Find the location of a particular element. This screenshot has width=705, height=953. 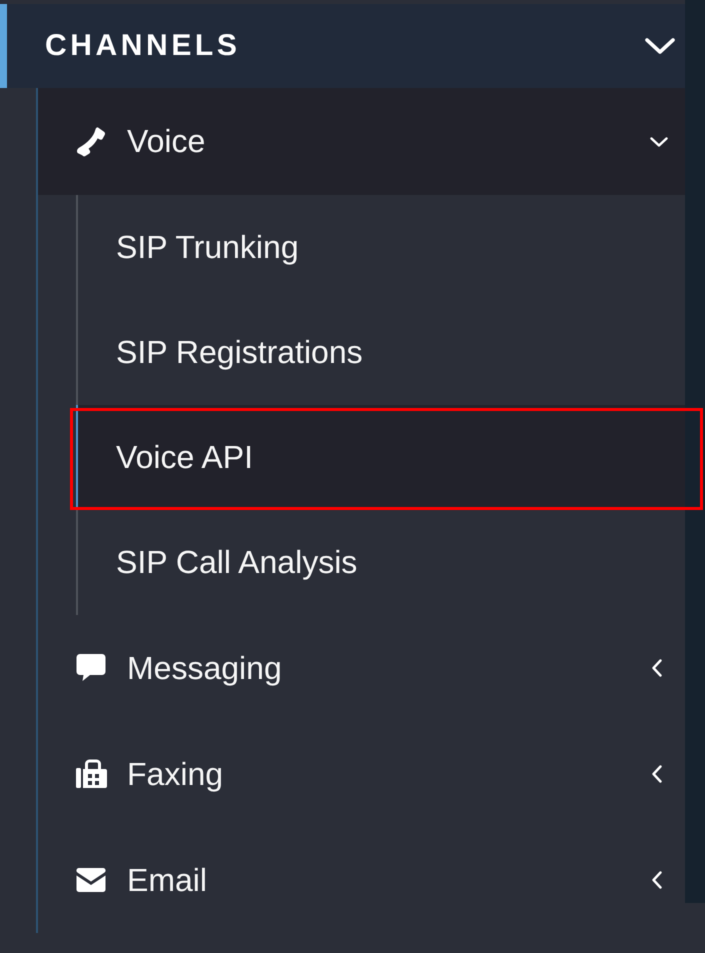

fax-icon is located at coordinates (91, 774).